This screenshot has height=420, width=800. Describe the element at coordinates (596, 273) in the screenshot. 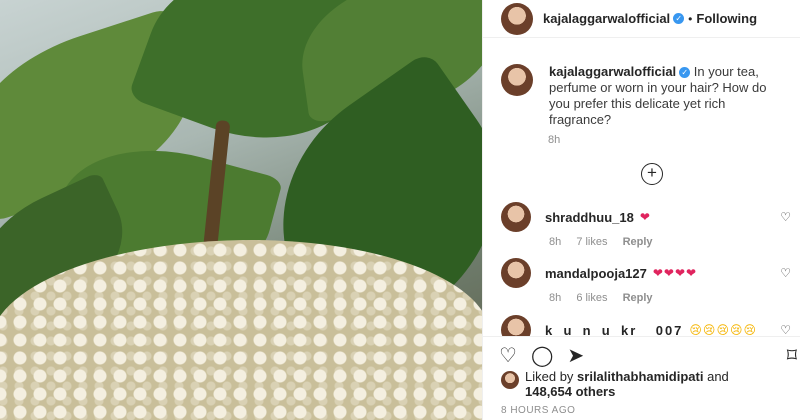

I see `commenter-username: mandalpooja127` at that location.